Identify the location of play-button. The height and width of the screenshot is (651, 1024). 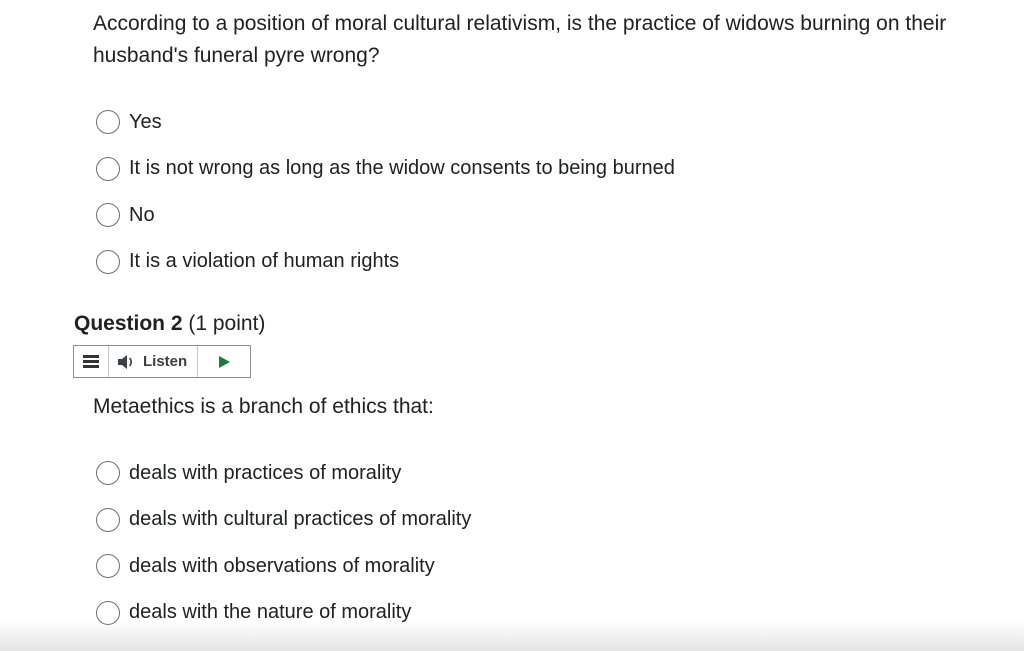
(224, 361).